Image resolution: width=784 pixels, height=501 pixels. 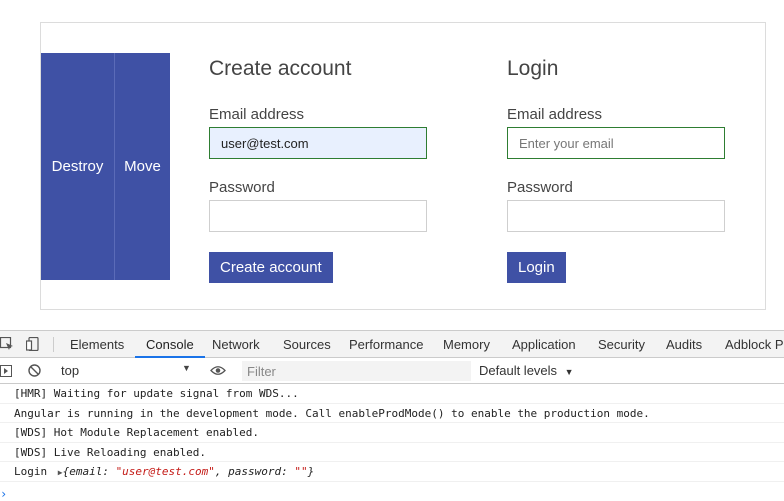 What do you see at coordinates (318, 216) in the screenshot?
I see `create-password-input` at bounding box center [318, 216].